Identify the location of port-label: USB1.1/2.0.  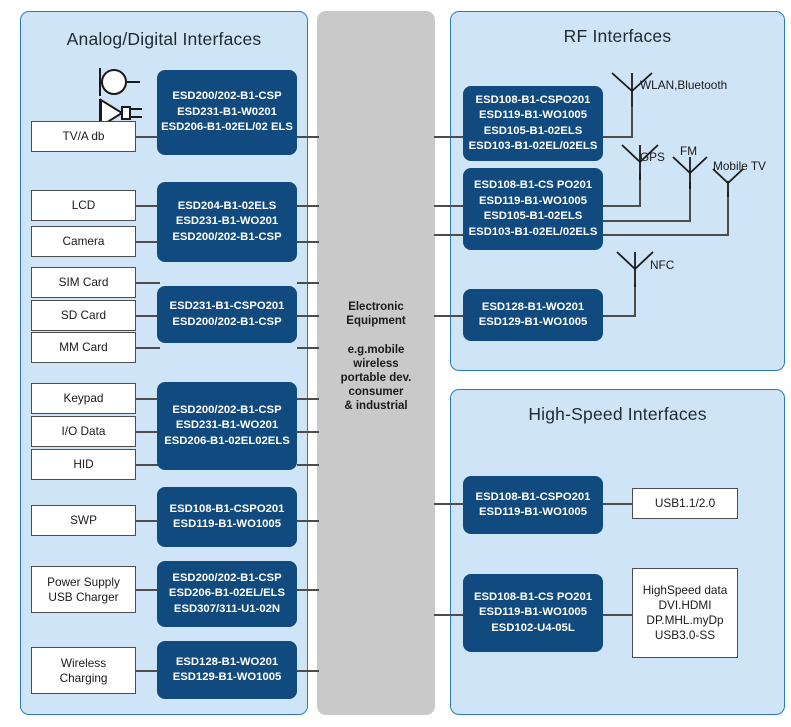
(685, 503).